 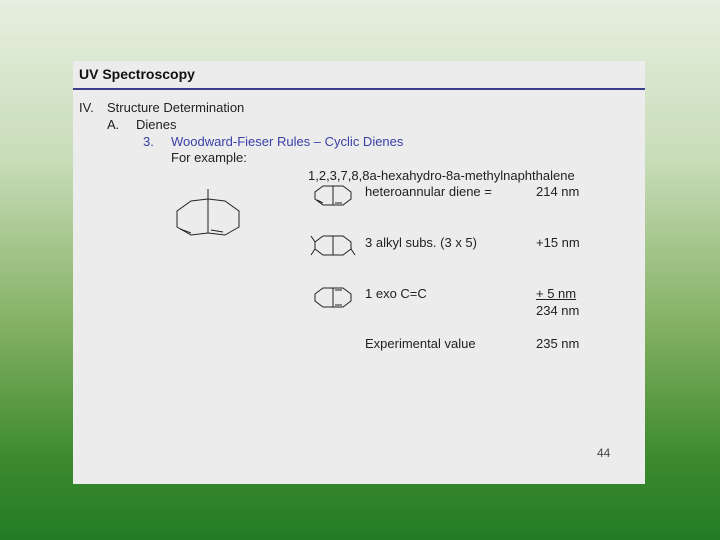 I want to click on outline-level1-number: IV., so click(x=86, y=107).